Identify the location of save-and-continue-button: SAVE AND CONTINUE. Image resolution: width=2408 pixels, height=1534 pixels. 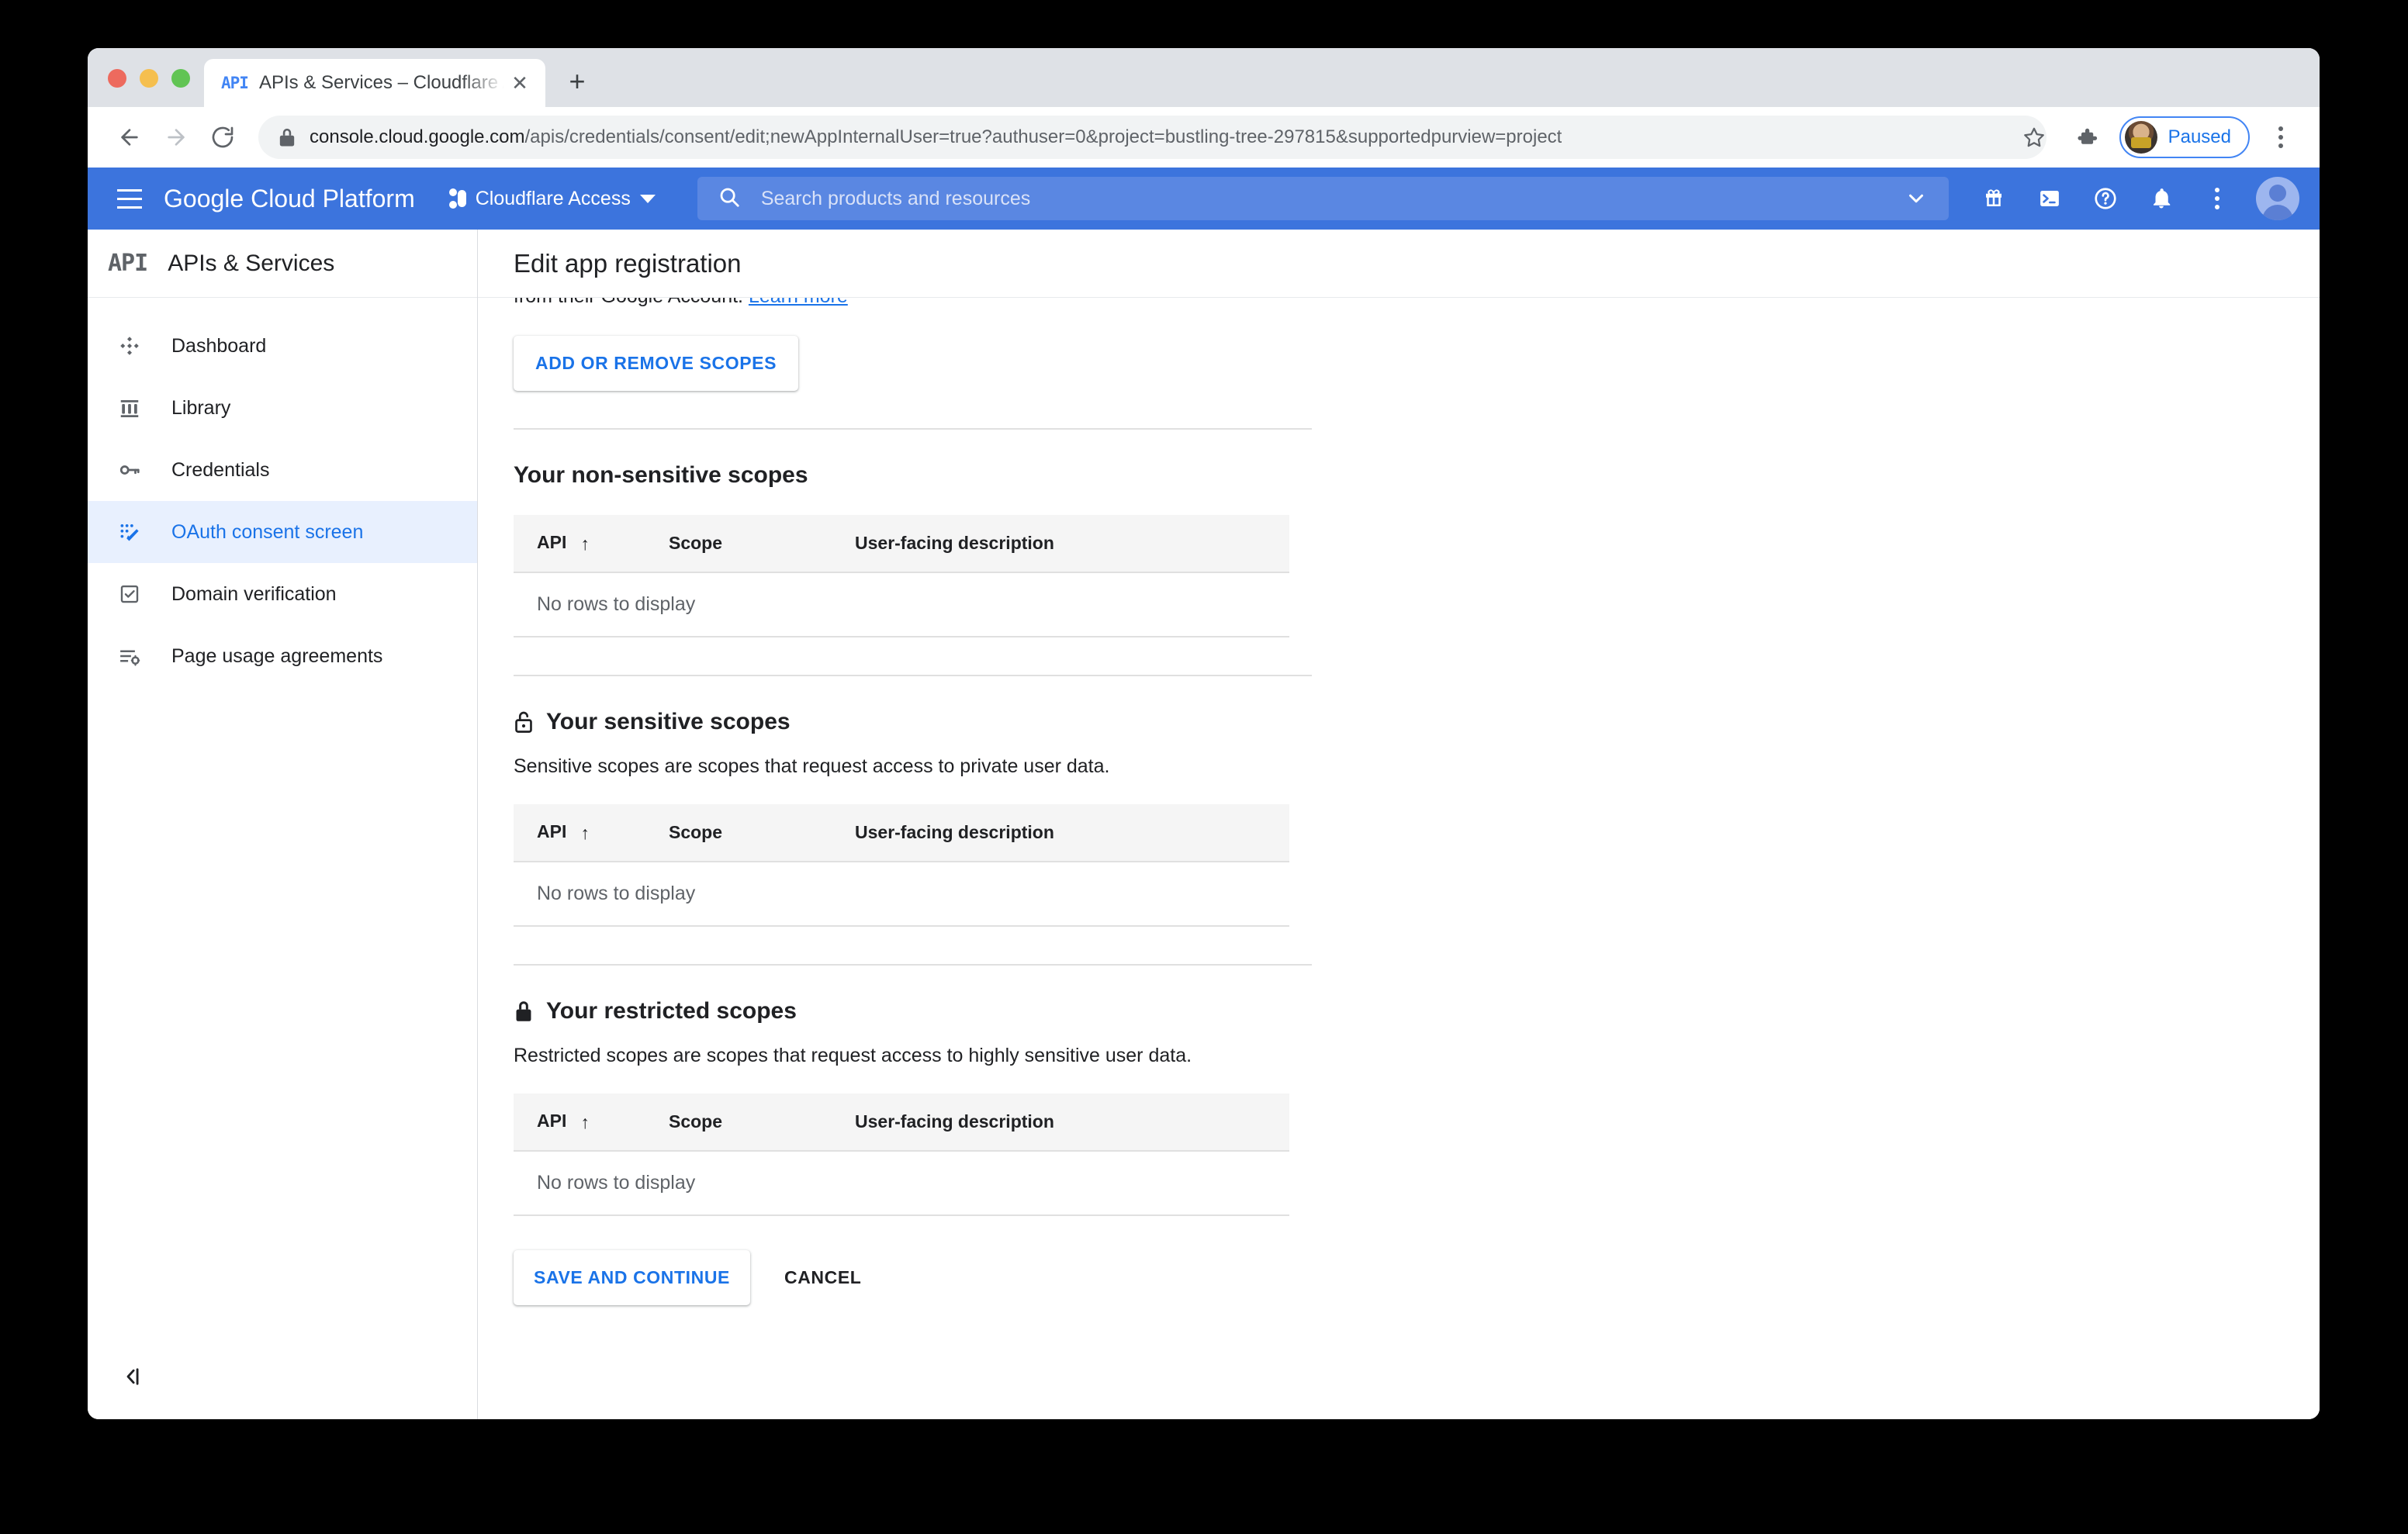
(632, 1277).